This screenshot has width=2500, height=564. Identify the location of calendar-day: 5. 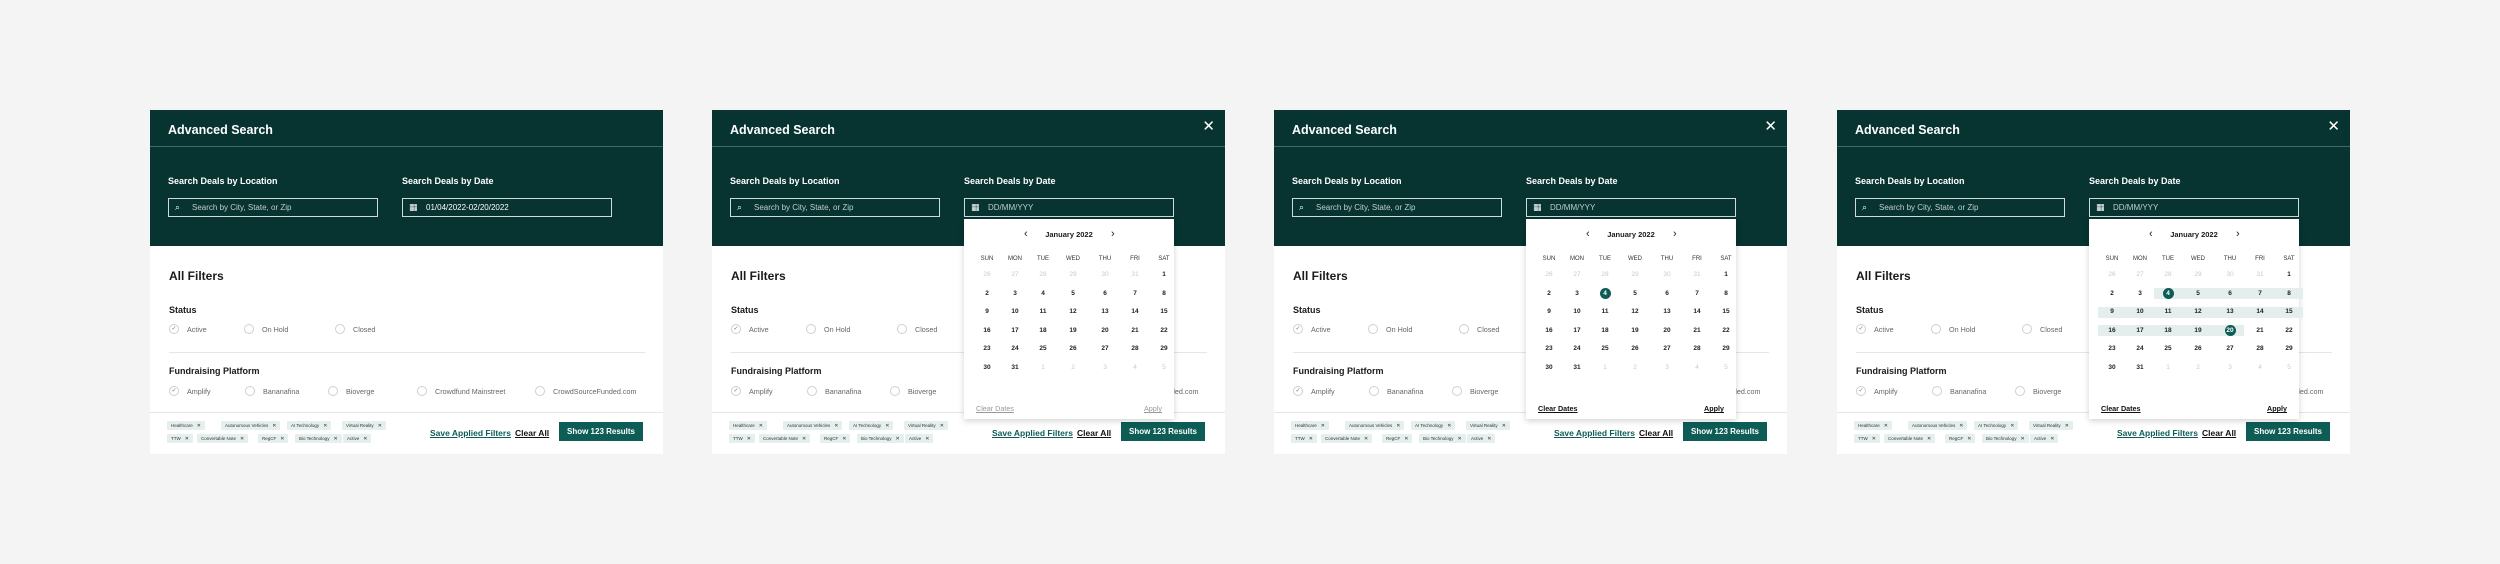
(1635, 294).